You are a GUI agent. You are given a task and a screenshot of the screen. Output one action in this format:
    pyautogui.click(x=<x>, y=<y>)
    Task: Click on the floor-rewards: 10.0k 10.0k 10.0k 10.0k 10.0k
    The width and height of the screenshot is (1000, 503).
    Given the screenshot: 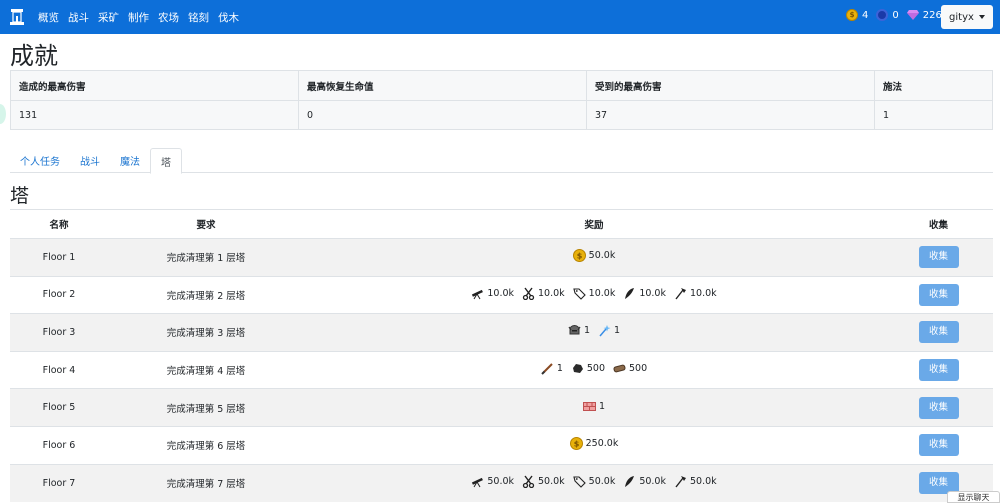 What is the action you would take?
    pyautogui.click(x=594, y=294)
    